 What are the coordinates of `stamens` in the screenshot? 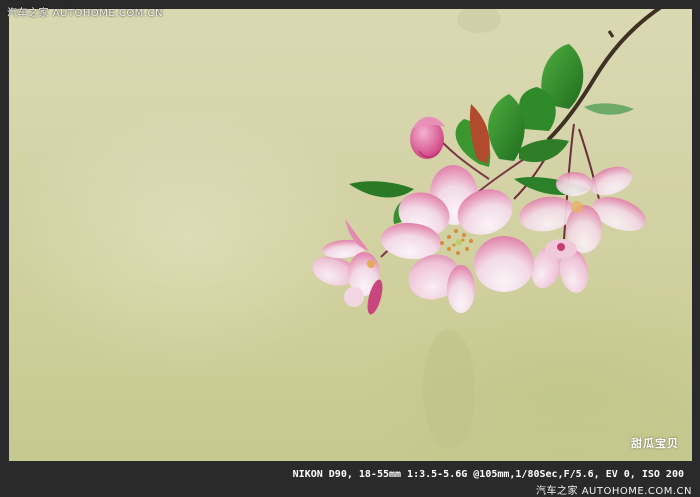 It's located at (456, 242).